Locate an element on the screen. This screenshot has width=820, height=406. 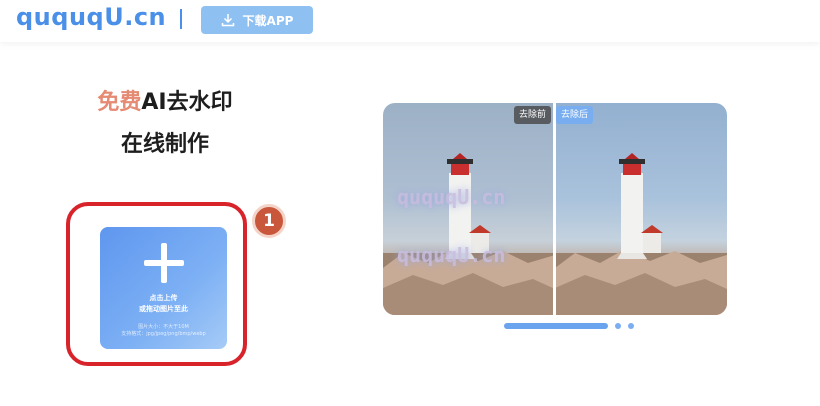
plus-icon is located at coordinates (164, 263).